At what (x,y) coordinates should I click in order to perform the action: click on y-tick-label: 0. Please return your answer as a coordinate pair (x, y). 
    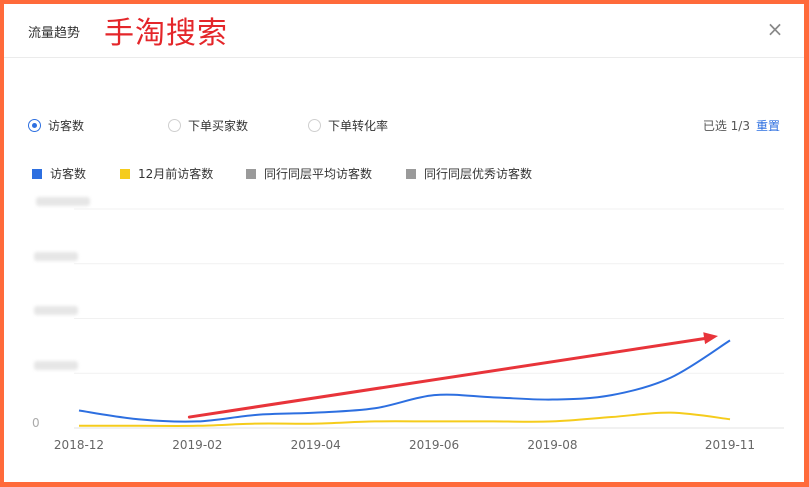
    Looking at the image, I should click on (36, 423).